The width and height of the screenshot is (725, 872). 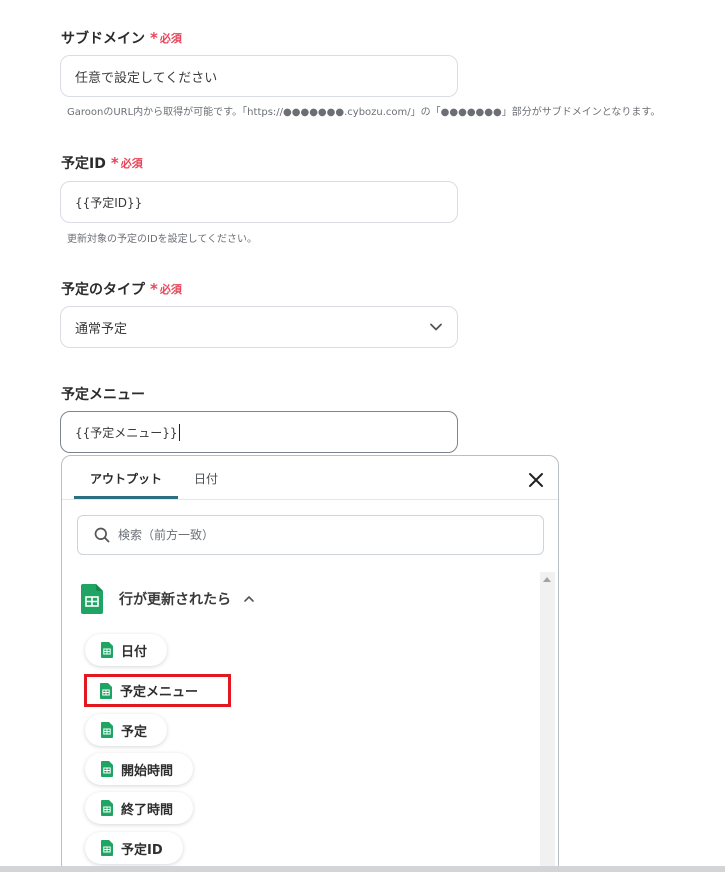 I want to click on list-item-label: 予定ID, so click(x=142, y=850).